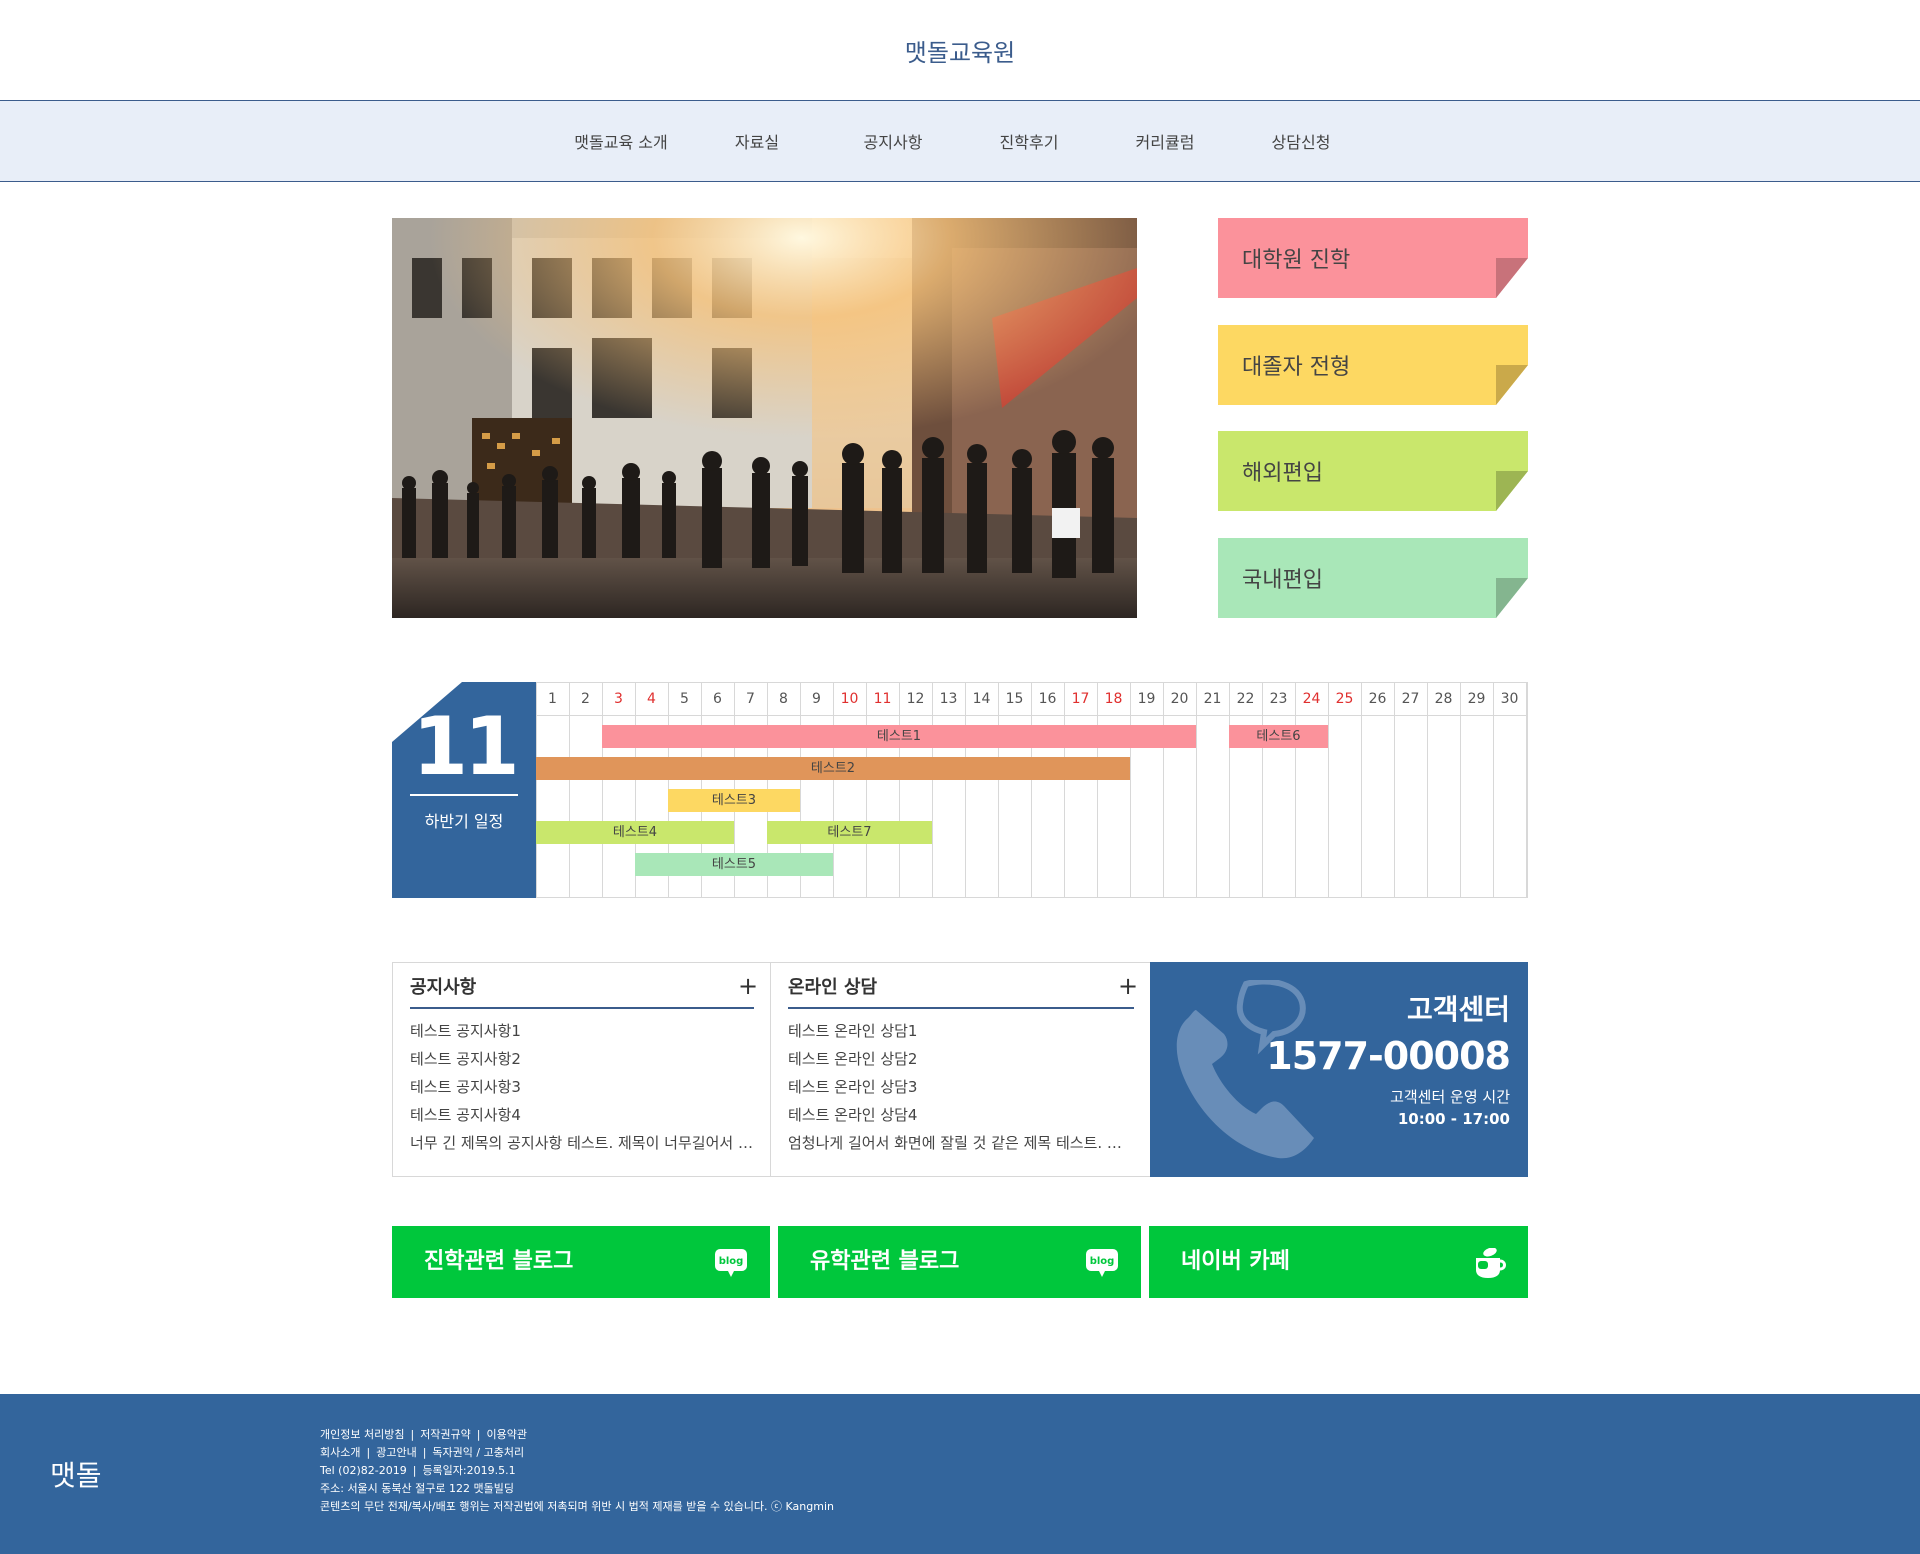 The image size is (1920, 1554). Describe the element at coordinates (981, 699) in the screenshot. I see `calendar-day-number: 14` at that location.